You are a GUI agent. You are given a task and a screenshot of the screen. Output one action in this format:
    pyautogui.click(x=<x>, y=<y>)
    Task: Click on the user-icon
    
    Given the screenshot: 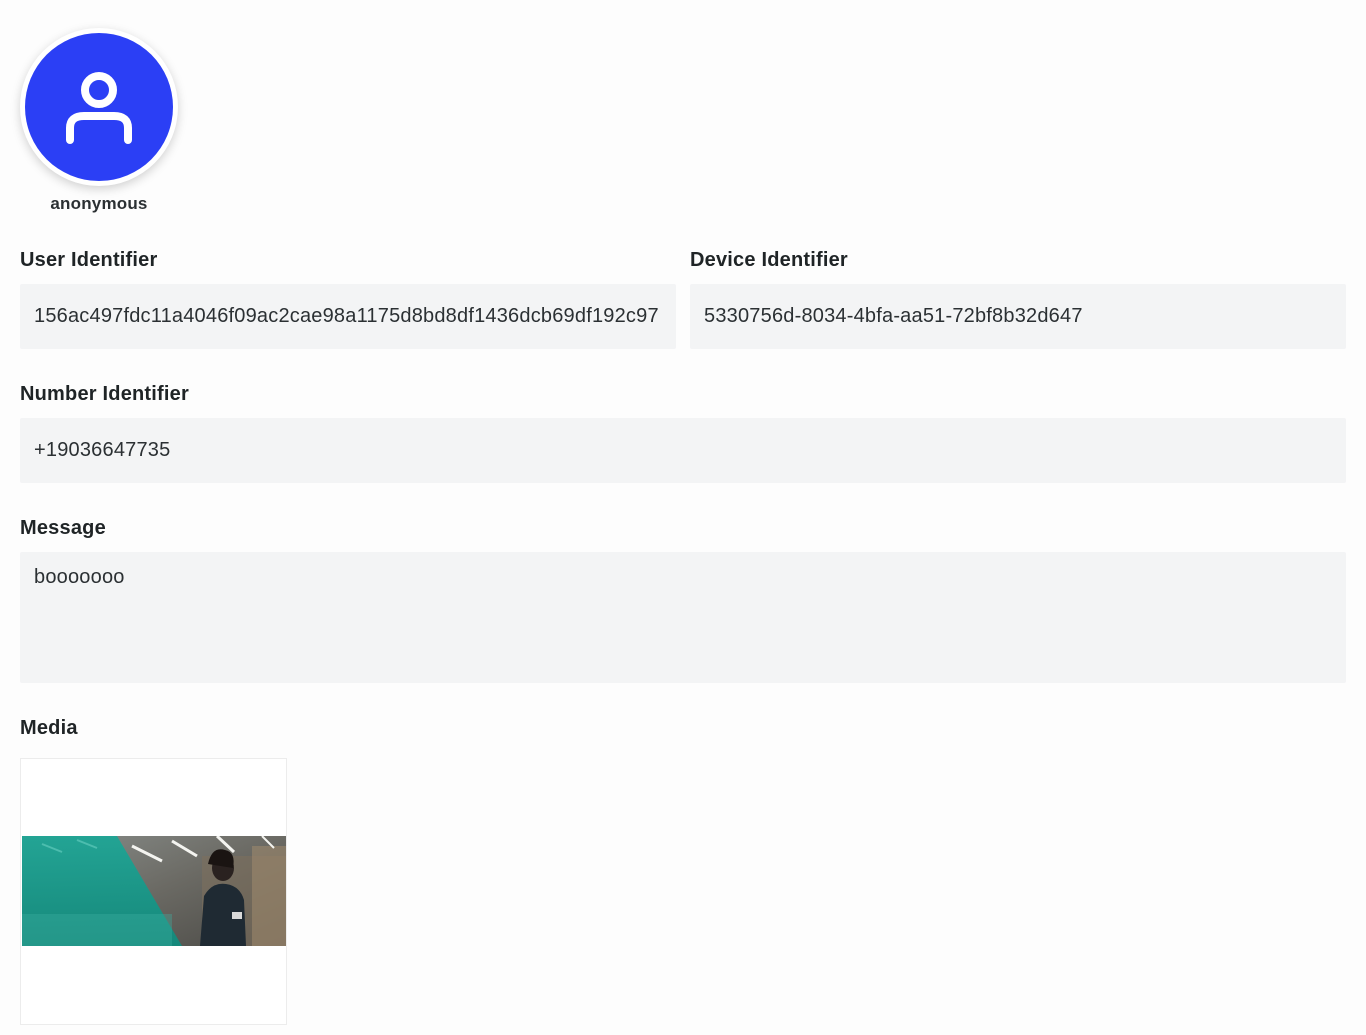 What is the action you would take?
    pyautogui.click(x=99, y=108)
    